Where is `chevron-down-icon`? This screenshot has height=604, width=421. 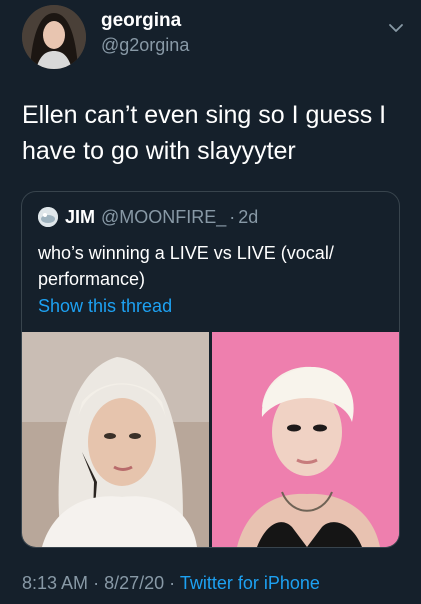 chevron-down-icon is located at coordinates (396, 28).